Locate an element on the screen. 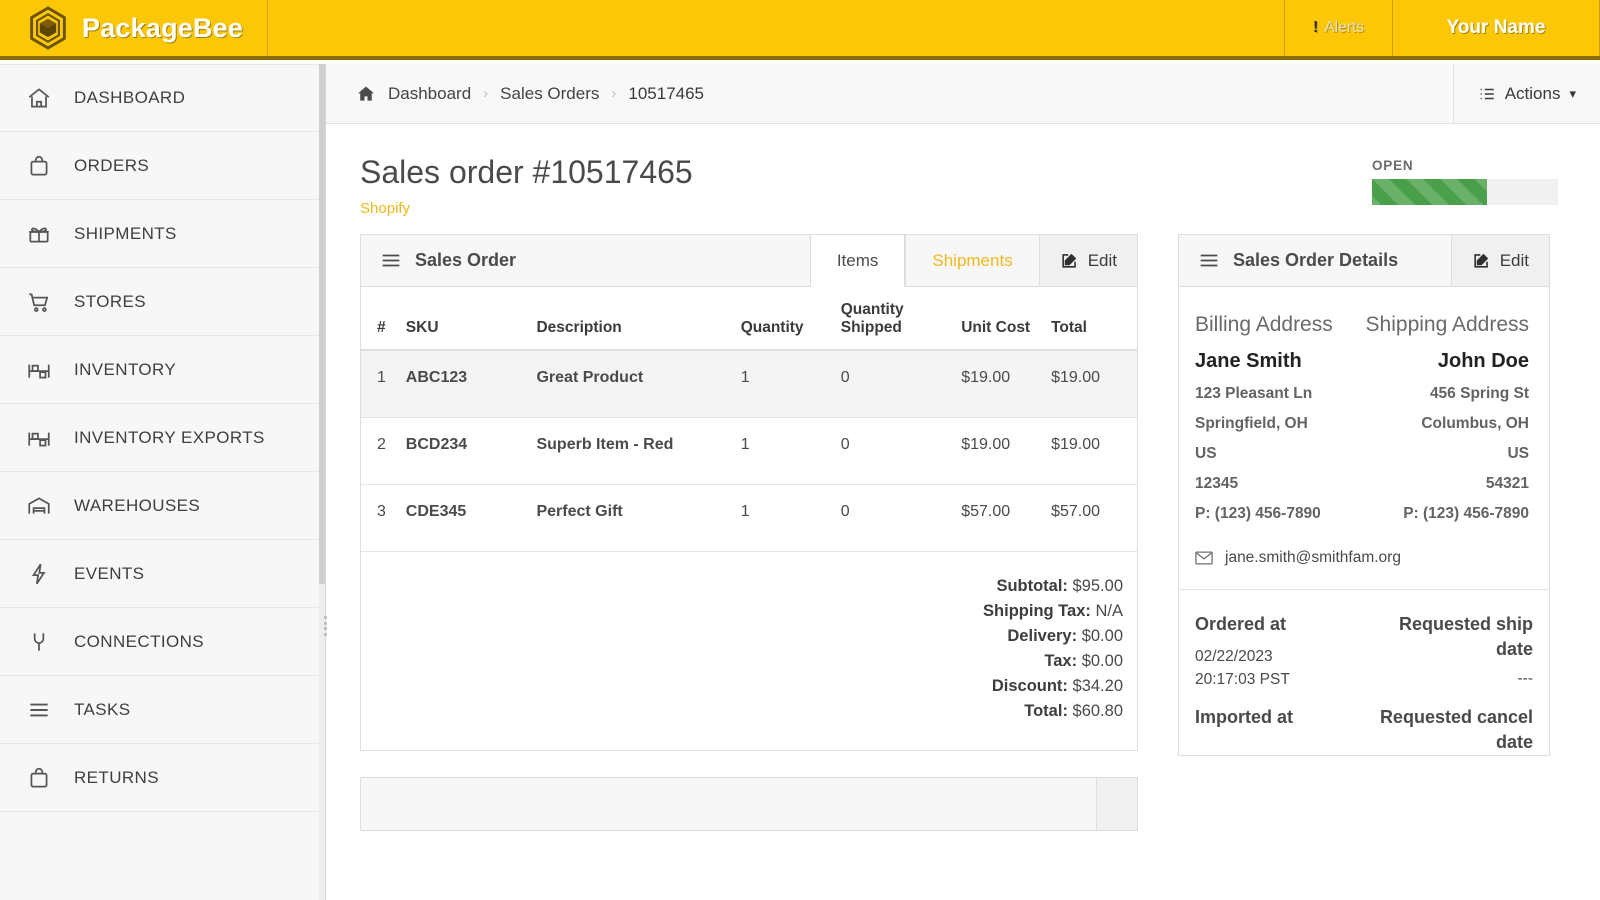  total-row-subtotal: Subtotal: $95.00 is located at coordinates (742, 586).